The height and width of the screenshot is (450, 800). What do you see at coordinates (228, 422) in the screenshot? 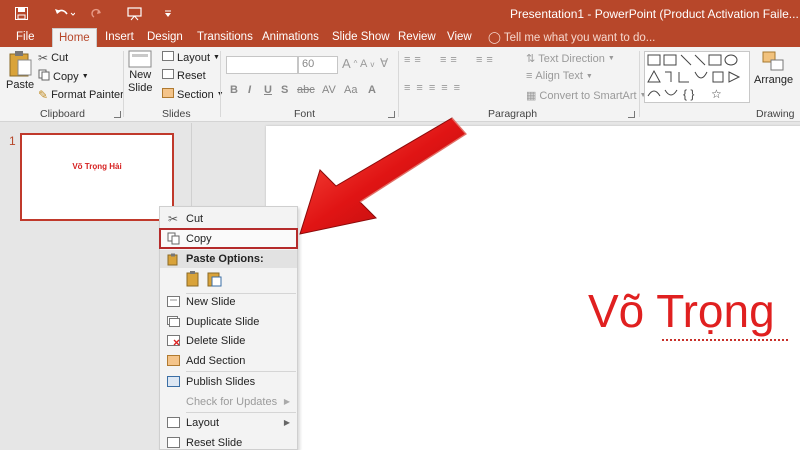
I see `menu-item-layout: Layout ▶` at bounding box center [228, 422].